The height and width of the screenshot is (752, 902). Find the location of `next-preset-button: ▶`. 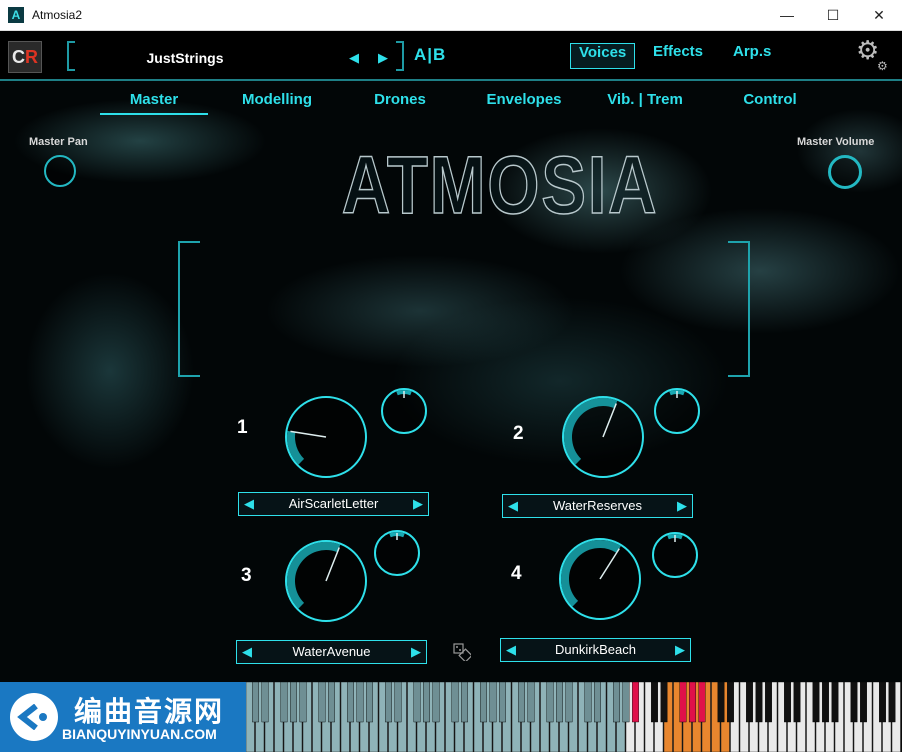

next-preset-button: ▶ is located at coordinates (383, 58).